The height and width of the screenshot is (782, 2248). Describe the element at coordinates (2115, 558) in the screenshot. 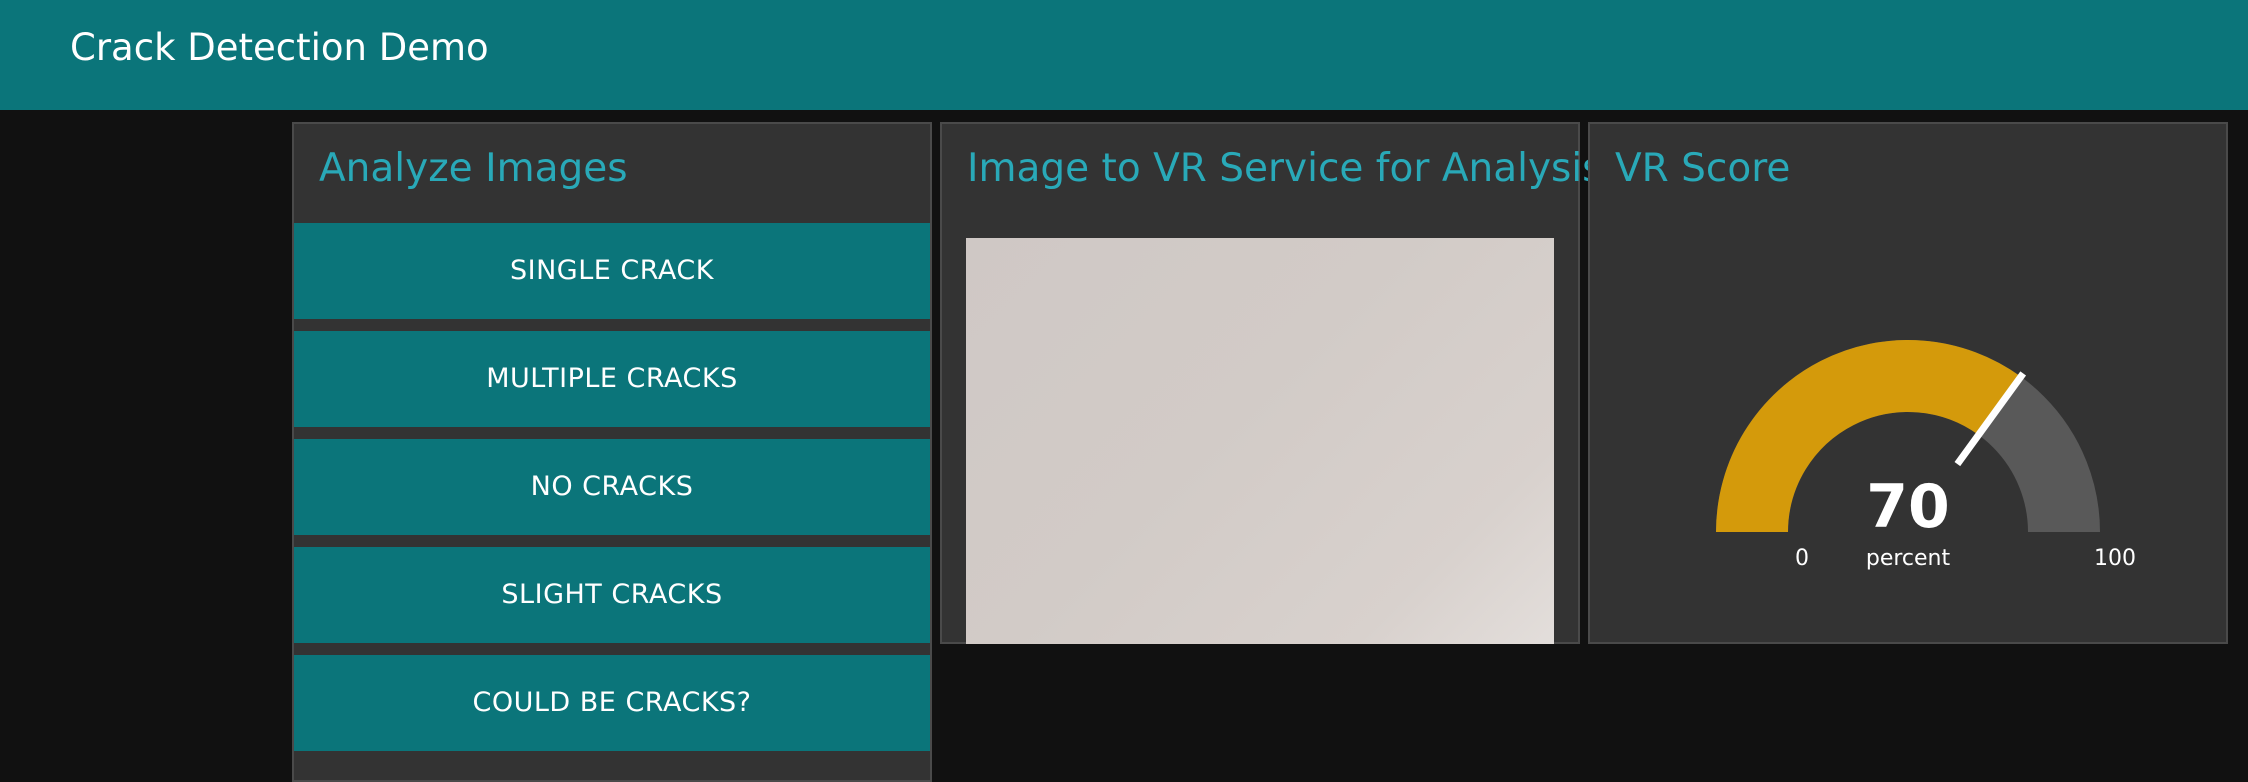

I see `gauge-max-label: 100` at that location.